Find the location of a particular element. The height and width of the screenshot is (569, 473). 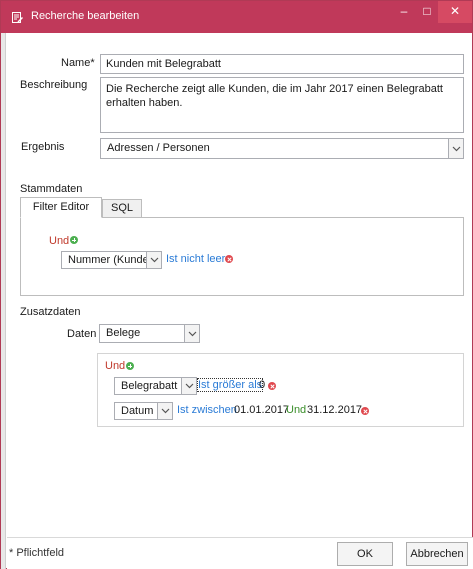

condition-value-to: 31.12.2017 is located at coordinates (334, 410).